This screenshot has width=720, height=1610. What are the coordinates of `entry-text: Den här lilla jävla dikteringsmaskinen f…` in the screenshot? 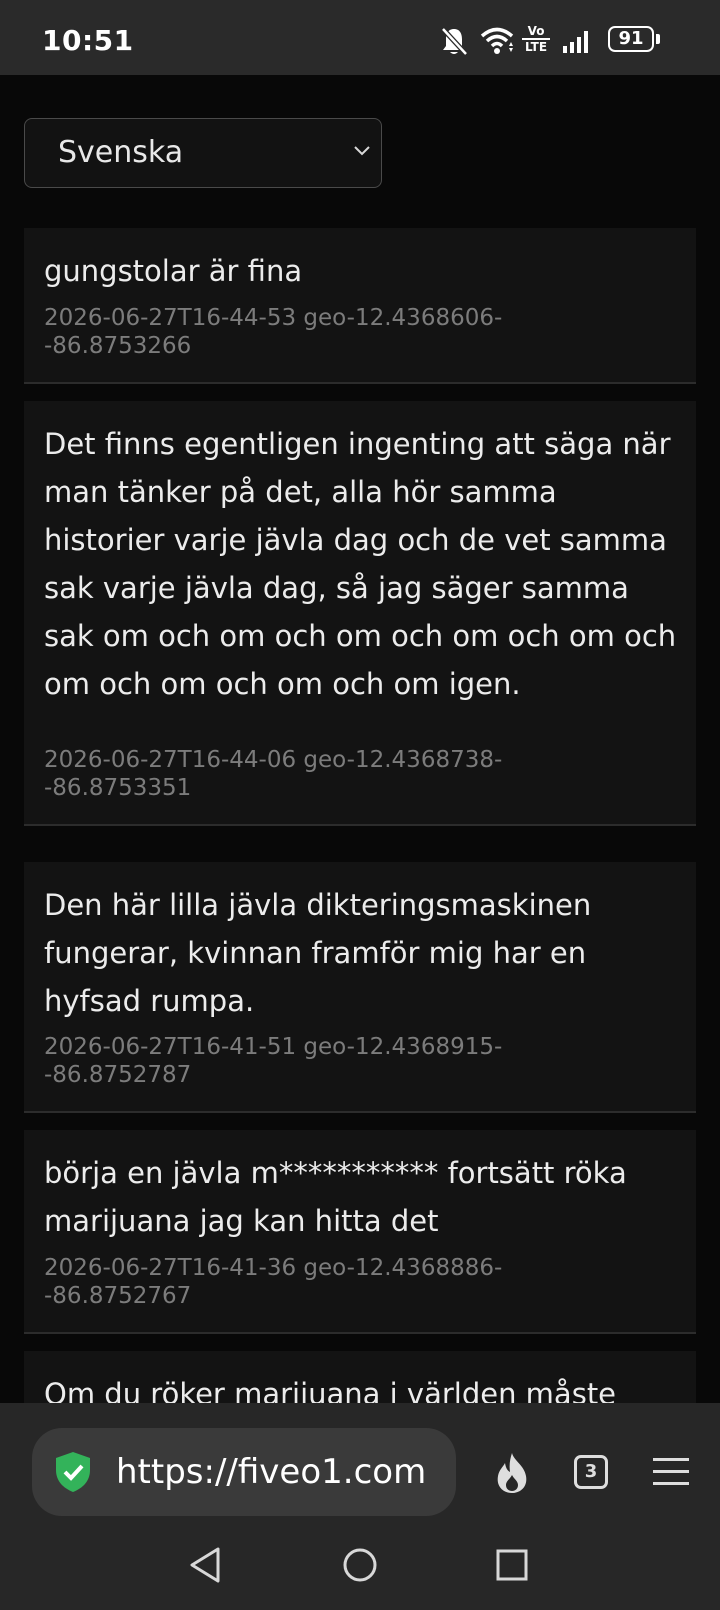 It's located at (318, 953).